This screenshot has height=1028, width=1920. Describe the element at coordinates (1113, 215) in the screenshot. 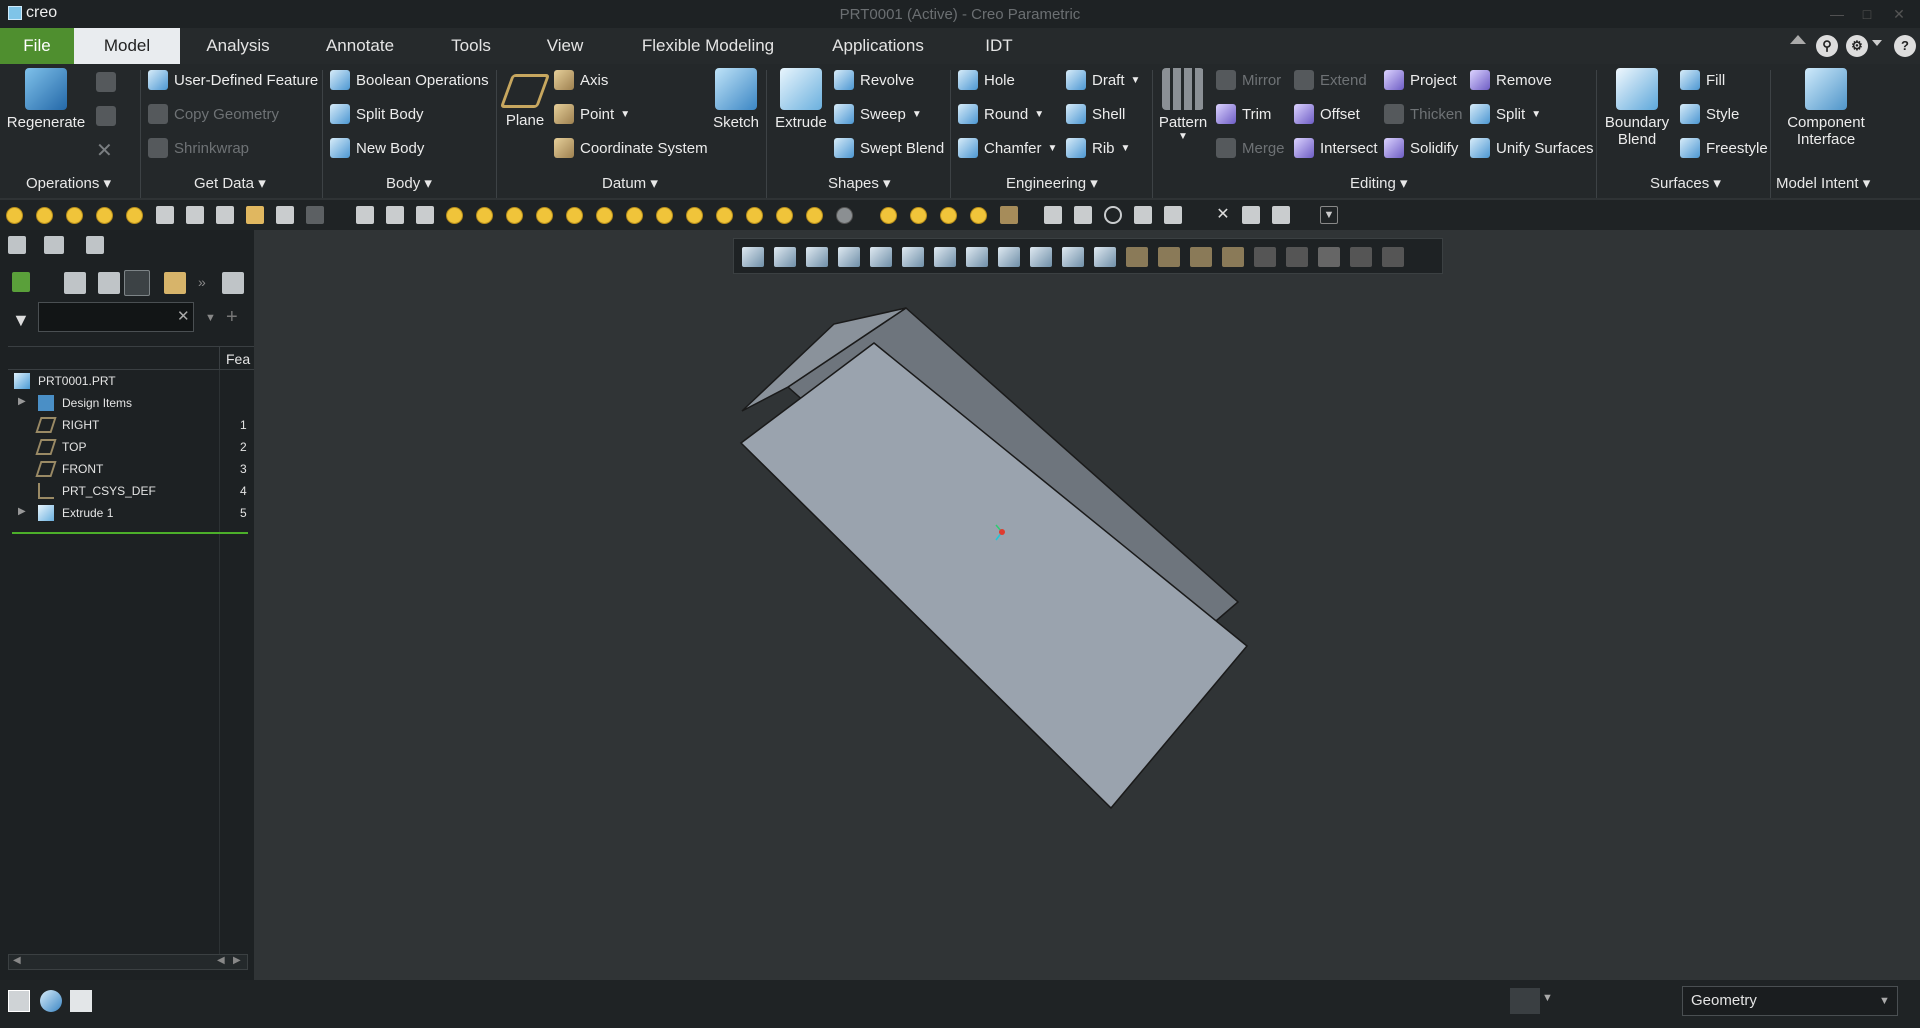

I see `no-entry-icon` at that location.